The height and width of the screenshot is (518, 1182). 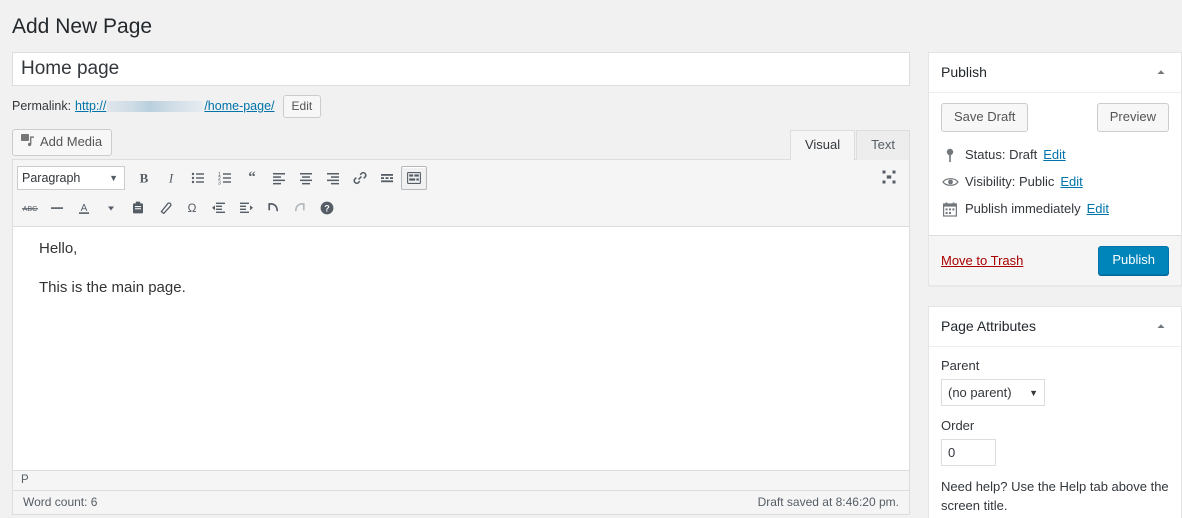 I want to click on tab-text: Text, so click(x=883, y=145).